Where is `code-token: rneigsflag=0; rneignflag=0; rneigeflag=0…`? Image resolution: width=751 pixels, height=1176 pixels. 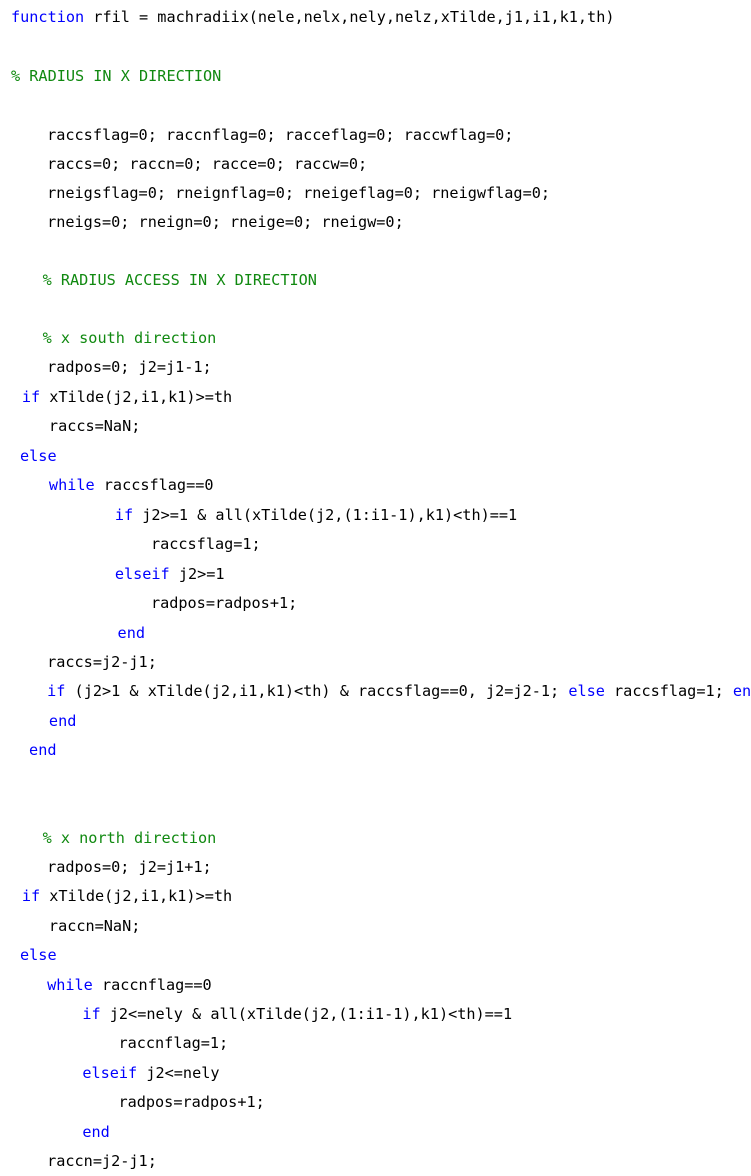 code-token: rneigsflag=0; rneignflag=0; rneigeflag=0… is located at coordinates (299, 193).